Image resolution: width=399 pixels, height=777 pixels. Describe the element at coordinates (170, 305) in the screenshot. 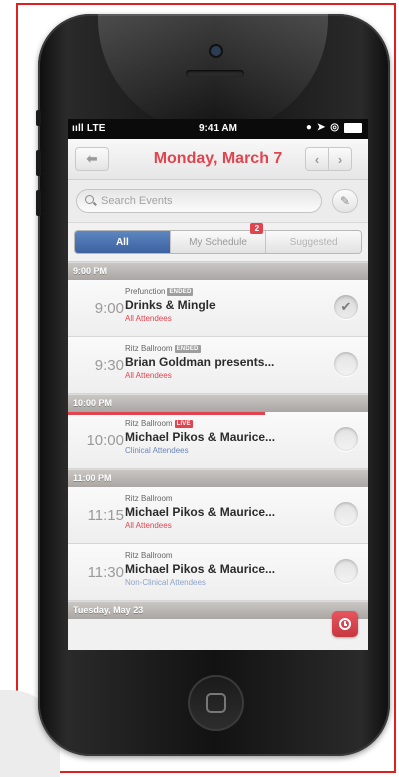

I see `event-title: Drinks & Mingle` at that location.